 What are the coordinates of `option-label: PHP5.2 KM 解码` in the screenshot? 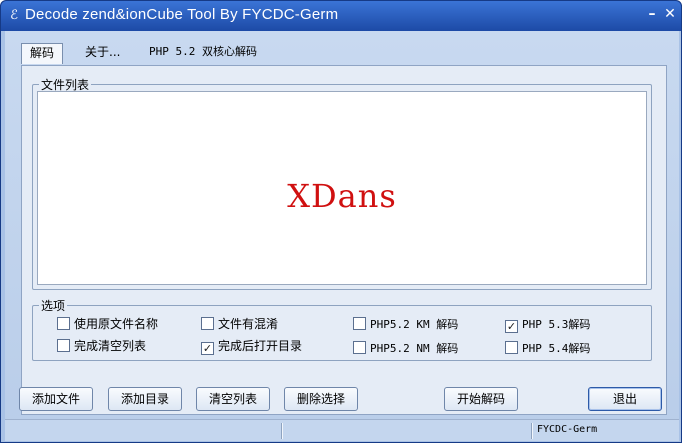 It's located at (414, 324).